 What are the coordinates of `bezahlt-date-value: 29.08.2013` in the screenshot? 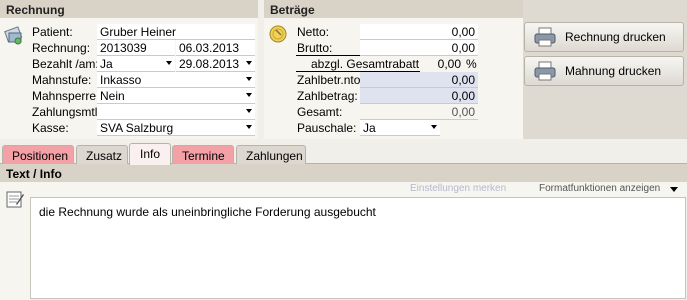 It's located at (209, 64).